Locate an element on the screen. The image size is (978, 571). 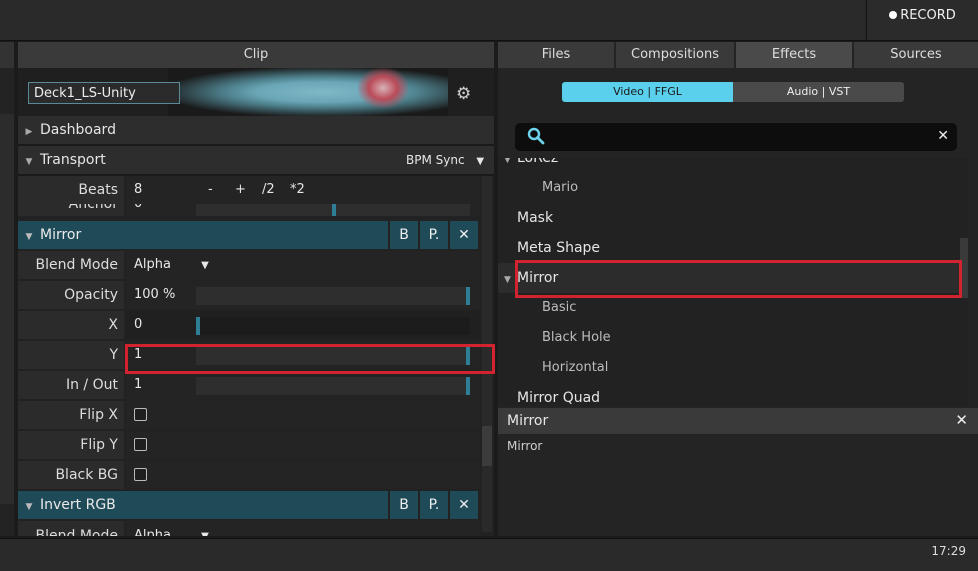
opacity-row: Opacity 100 % is located at coordinates (249, 295).